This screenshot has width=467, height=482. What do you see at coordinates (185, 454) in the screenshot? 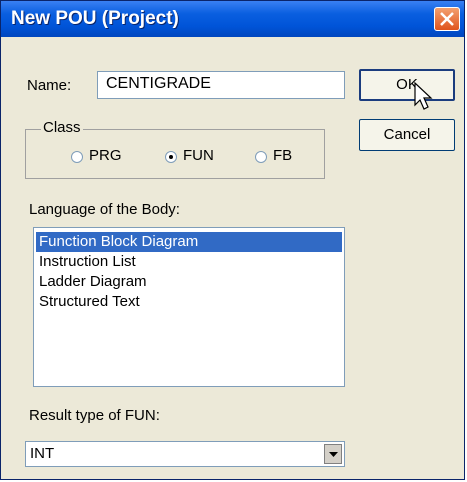
I see `result-type-combo: INT` at bounding box center [185, 454].